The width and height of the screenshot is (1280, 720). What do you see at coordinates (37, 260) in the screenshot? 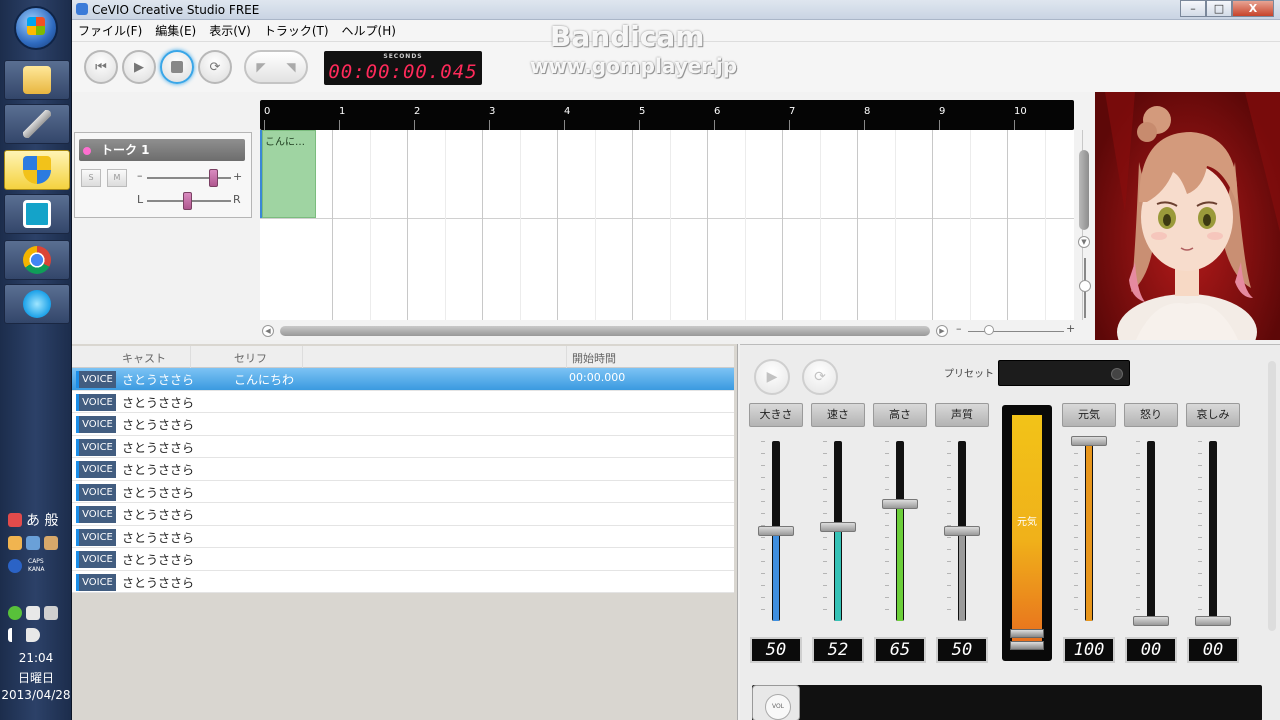
I see `taskbar-chrome-button` at bounding box center [37, 260].